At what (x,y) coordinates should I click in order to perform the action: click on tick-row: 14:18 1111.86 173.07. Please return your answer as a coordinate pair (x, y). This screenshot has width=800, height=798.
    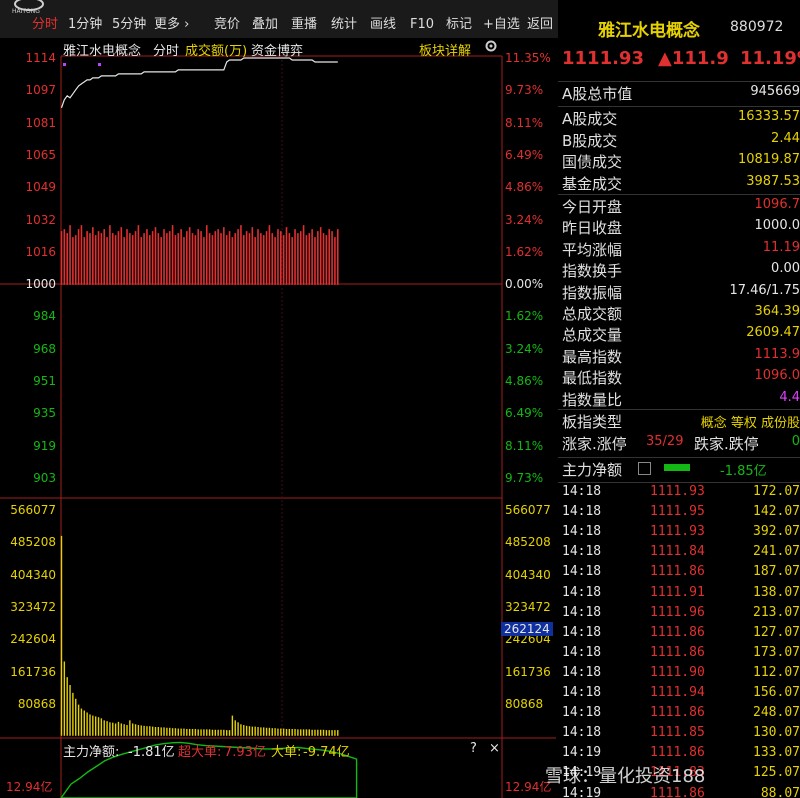
    Looking at the image, I should click on (679, 655).